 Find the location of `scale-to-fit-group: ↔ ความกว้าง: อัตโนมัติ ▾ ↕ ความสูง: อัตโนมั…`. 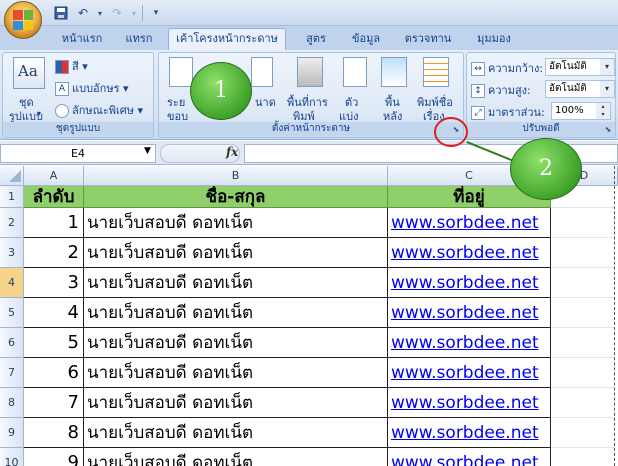

scale-to-fit-group: ↔ ความกว้าง: อัตโนมัติ ▾ ↕ ความสูง: อัตโนมั… is located at coordinates (541, 95).